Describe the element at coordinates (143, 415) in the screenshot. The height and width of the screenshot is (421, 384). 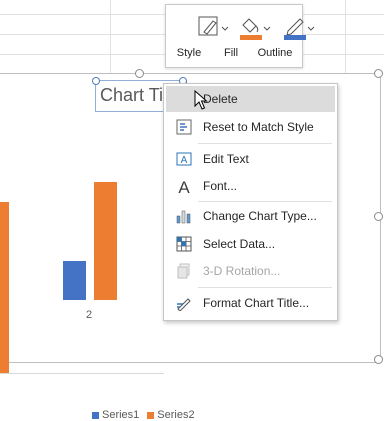
I see `legend: Series1 Series2` at that location.